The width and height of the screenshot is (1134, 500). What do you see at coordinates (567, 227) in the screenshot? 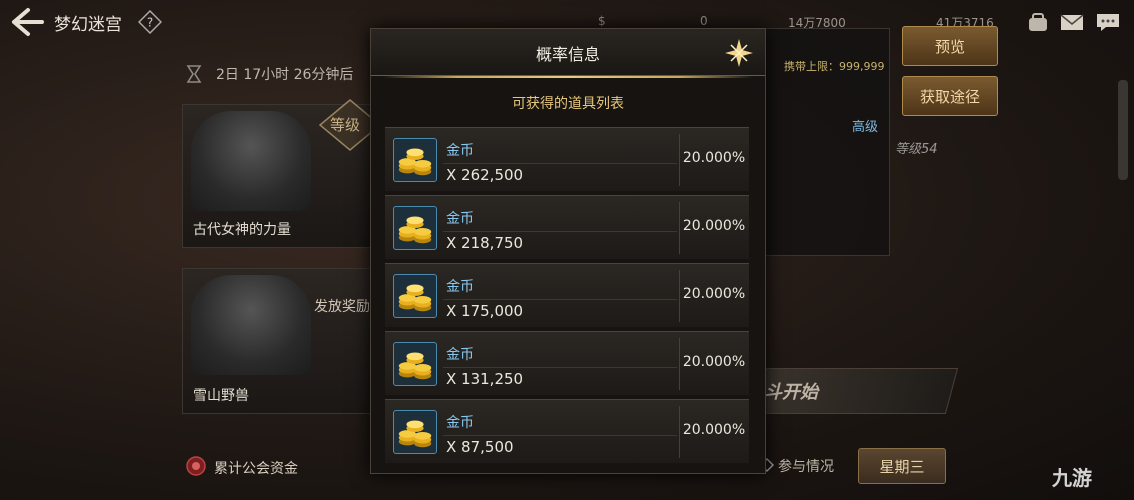
I see `list-item: 金币 X 218,750 20.000%` at bounding box center [567, 227].